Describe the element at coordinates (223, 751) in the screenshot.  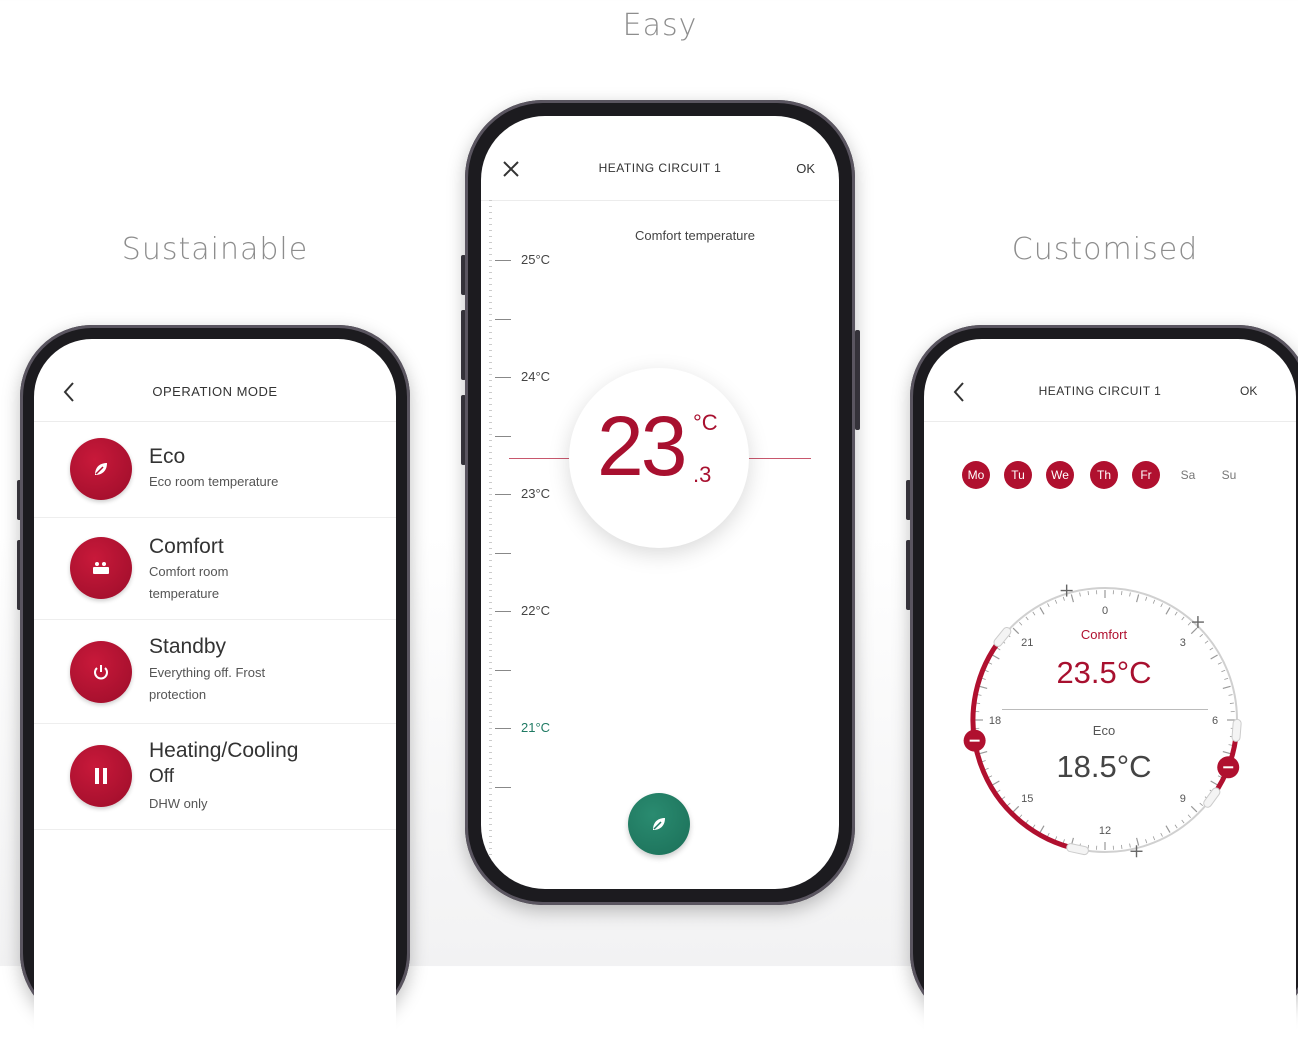
I see `mode-title: Heating/Cooling` at that location.